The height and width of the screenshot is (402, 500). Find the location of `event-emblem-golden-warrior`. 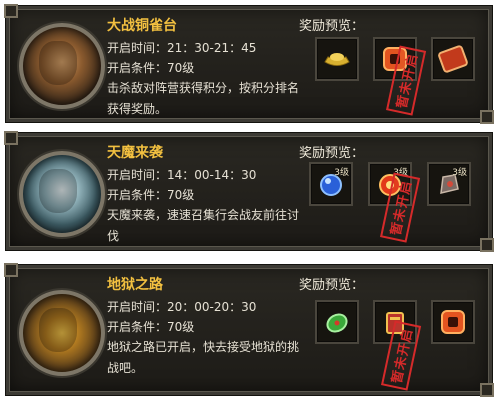

event-emblem-golden-warrior is located at coordinates (62, 333).